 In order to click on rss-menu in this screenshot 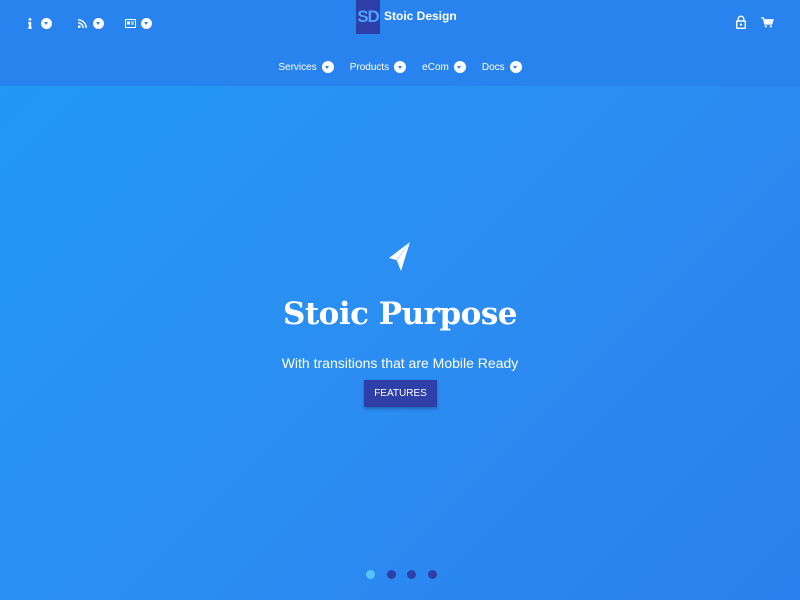, I will do `click(90, 23)`.